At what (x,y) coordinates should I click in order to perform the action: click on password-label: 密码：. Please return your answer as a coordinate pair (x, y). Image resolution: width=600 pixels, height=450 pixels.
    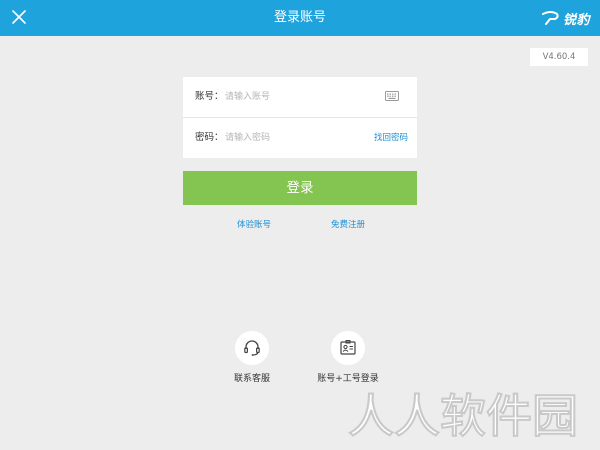
    Looking at the image, I should click on (209, 137).